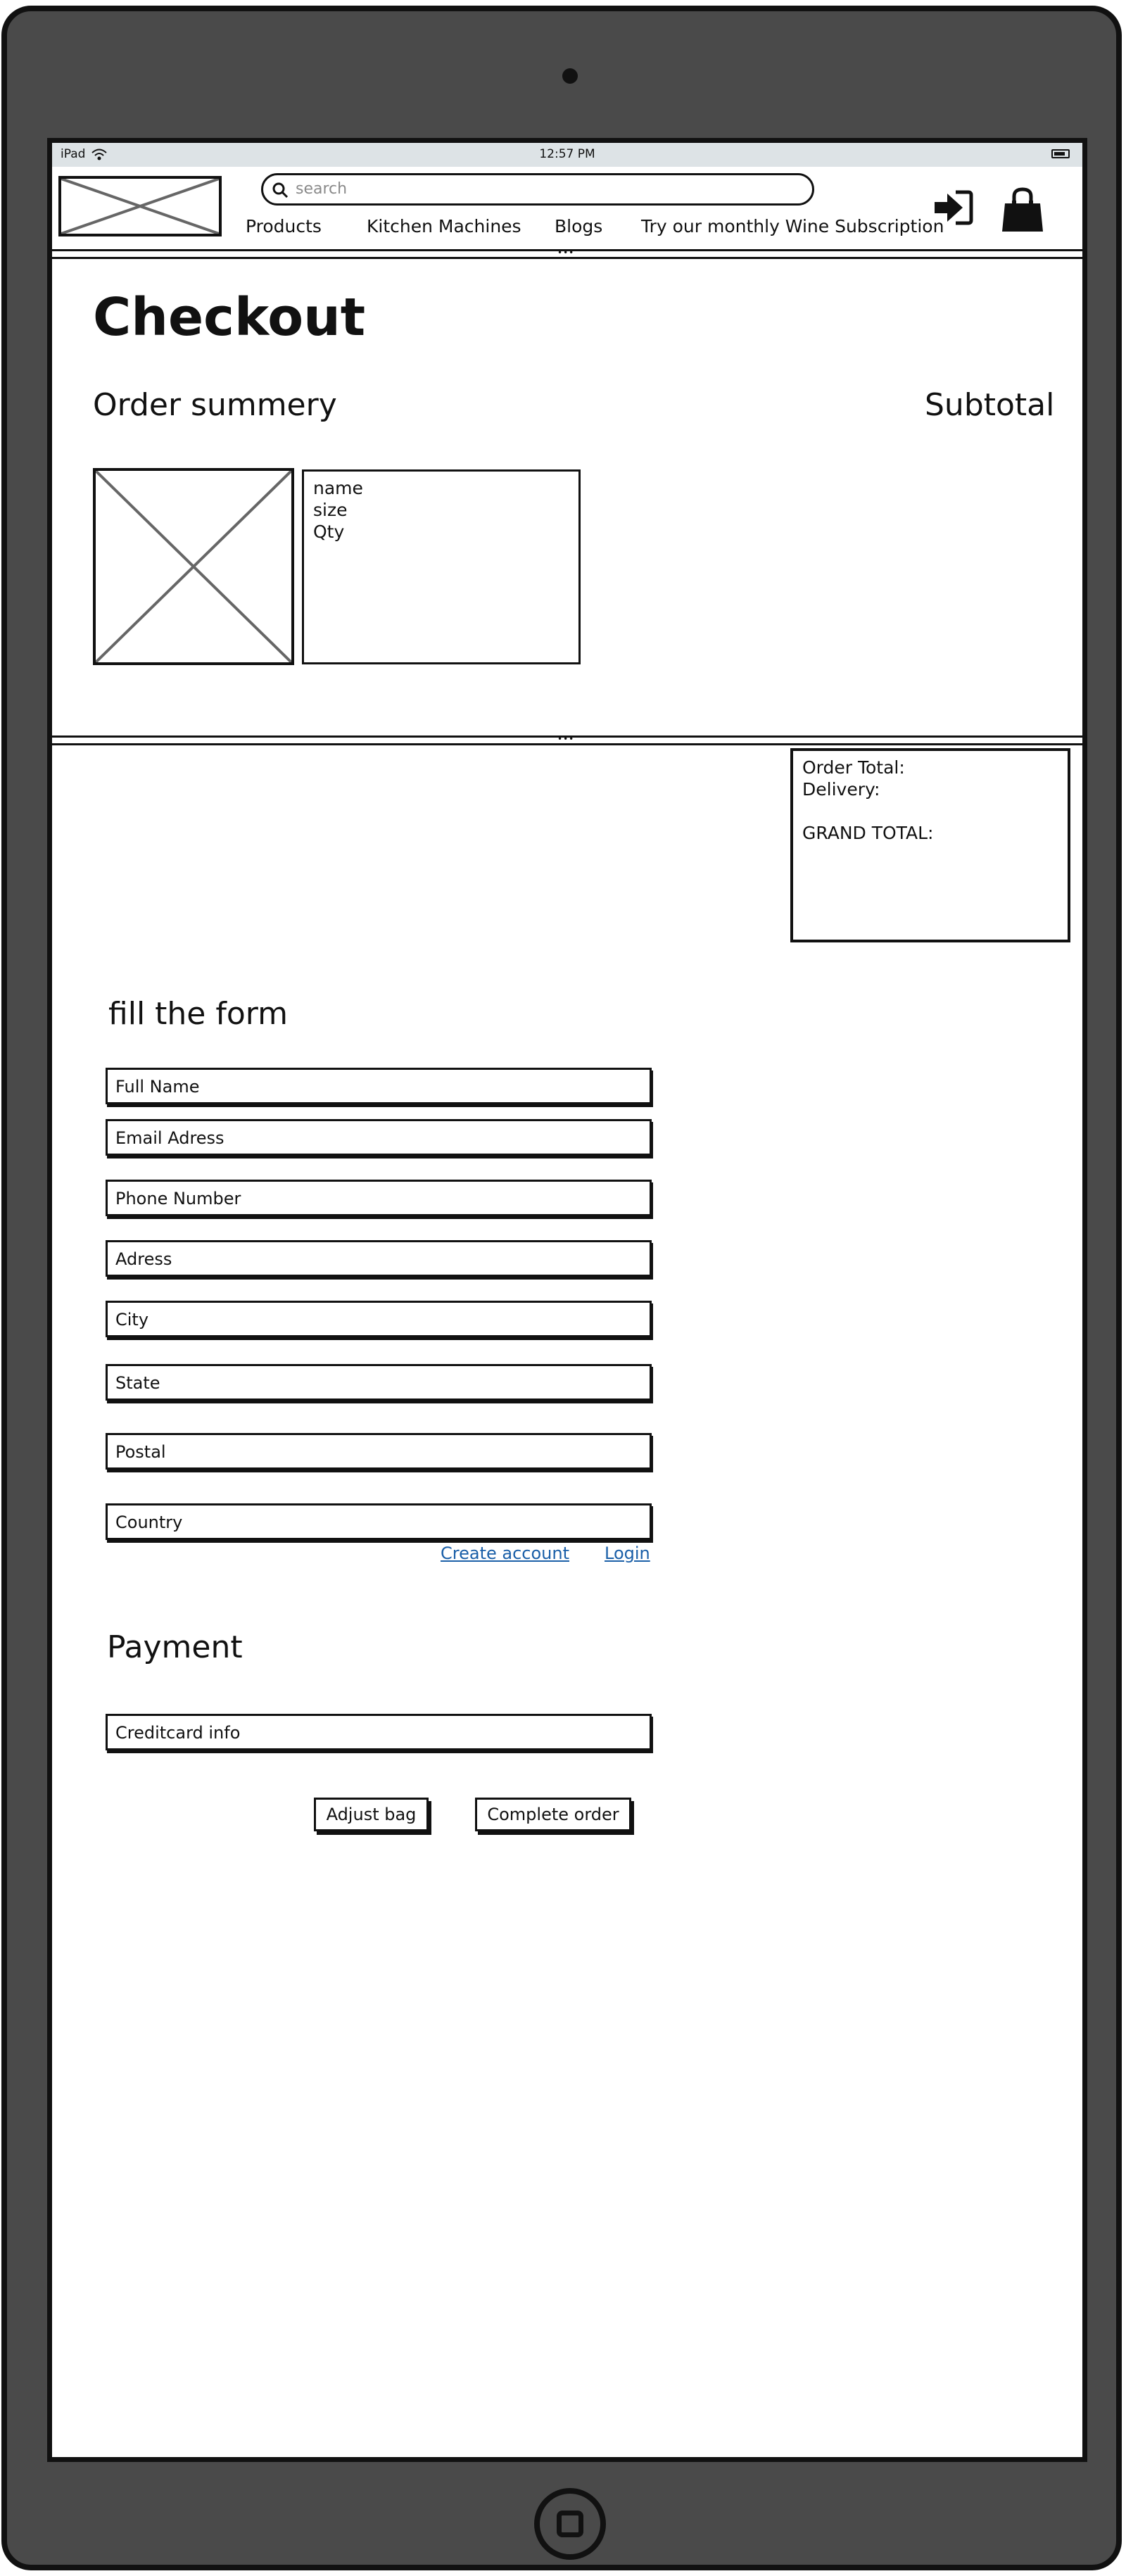 This screenshot has width=1126, height=2576. I want to click on shopping-bag-icon, so click(1022, 211).